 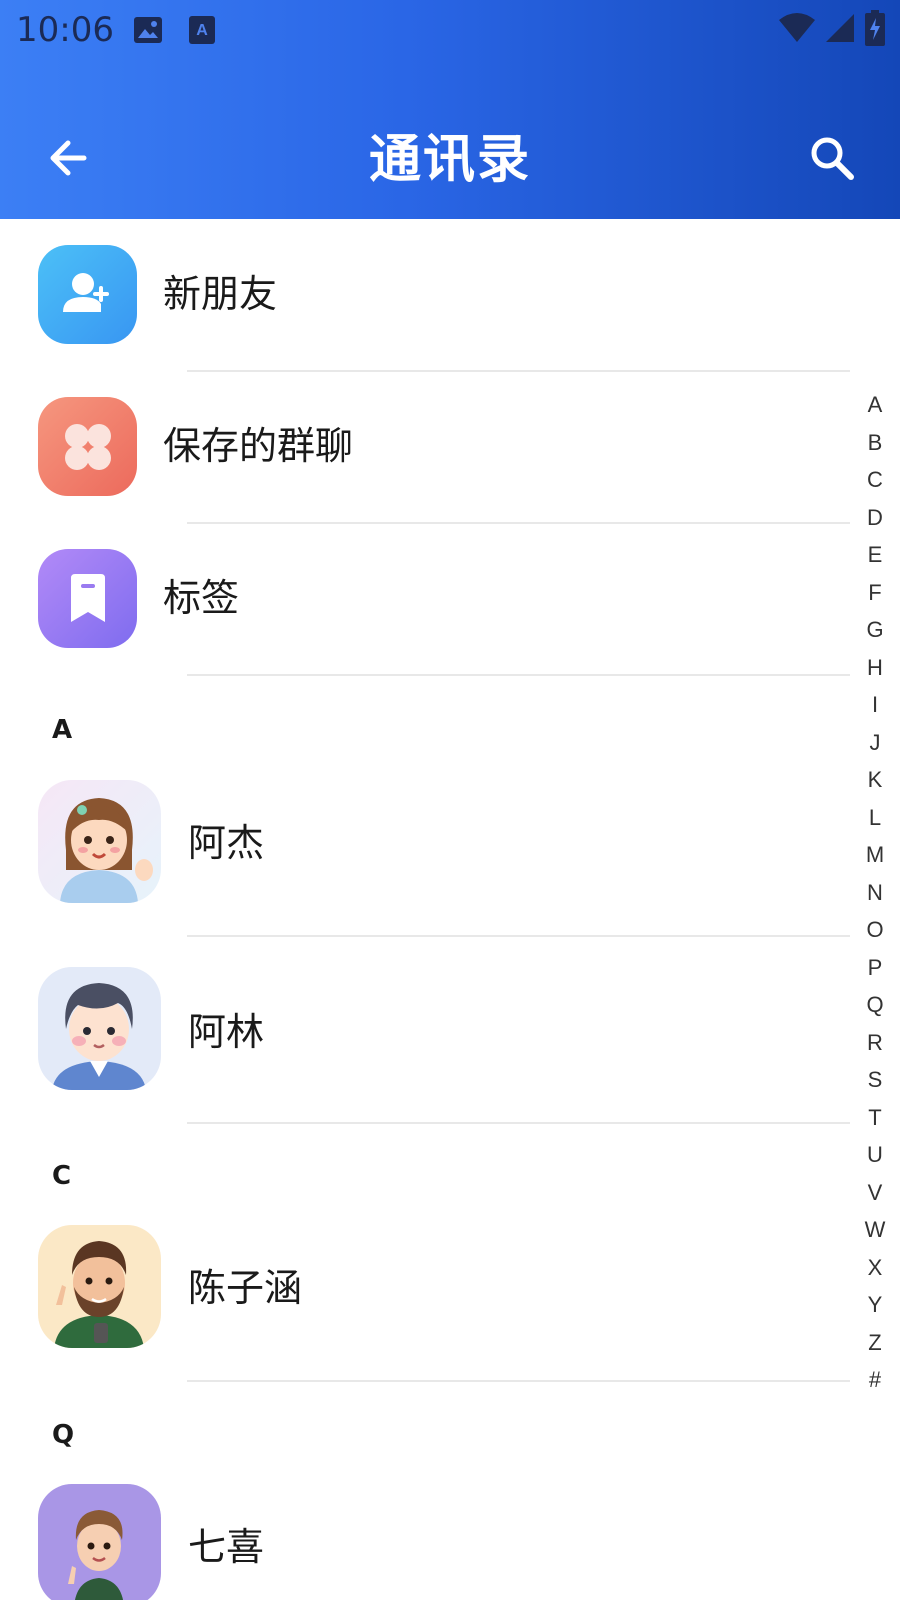 What do you see at coordinates (874, 630) in the screenshot?
I see `alphabet-index-letter: G` at bounding box center [874, 630].